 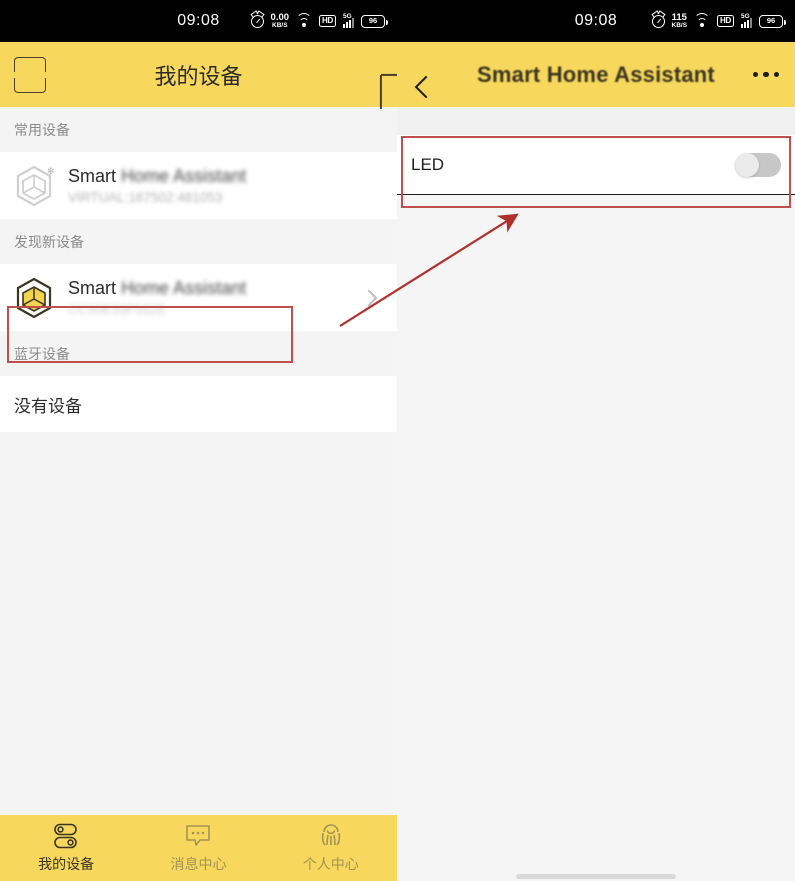 What do you see at coordinates (34, 186) in the screenshot?
I see `cube-outline-icon: ✻` at bounding box center [34, 186].